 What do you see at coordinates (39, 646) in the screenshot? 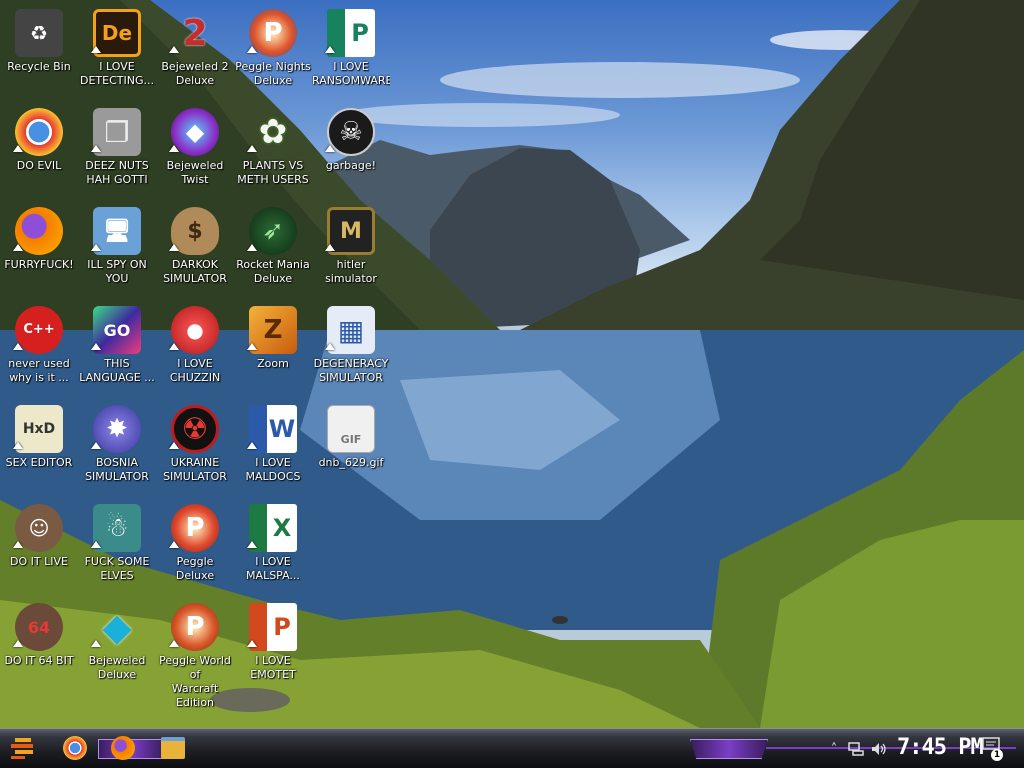
I see `desktop-icon-do-it-64-bit: 64 DO IT 64 BIT` at bounding box center [39, 646].